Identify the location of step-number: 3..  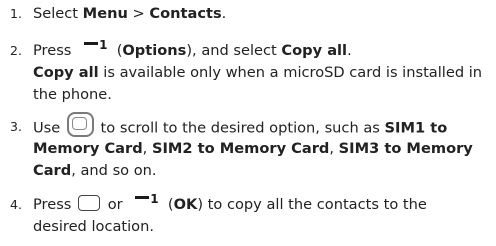
(16, 126).